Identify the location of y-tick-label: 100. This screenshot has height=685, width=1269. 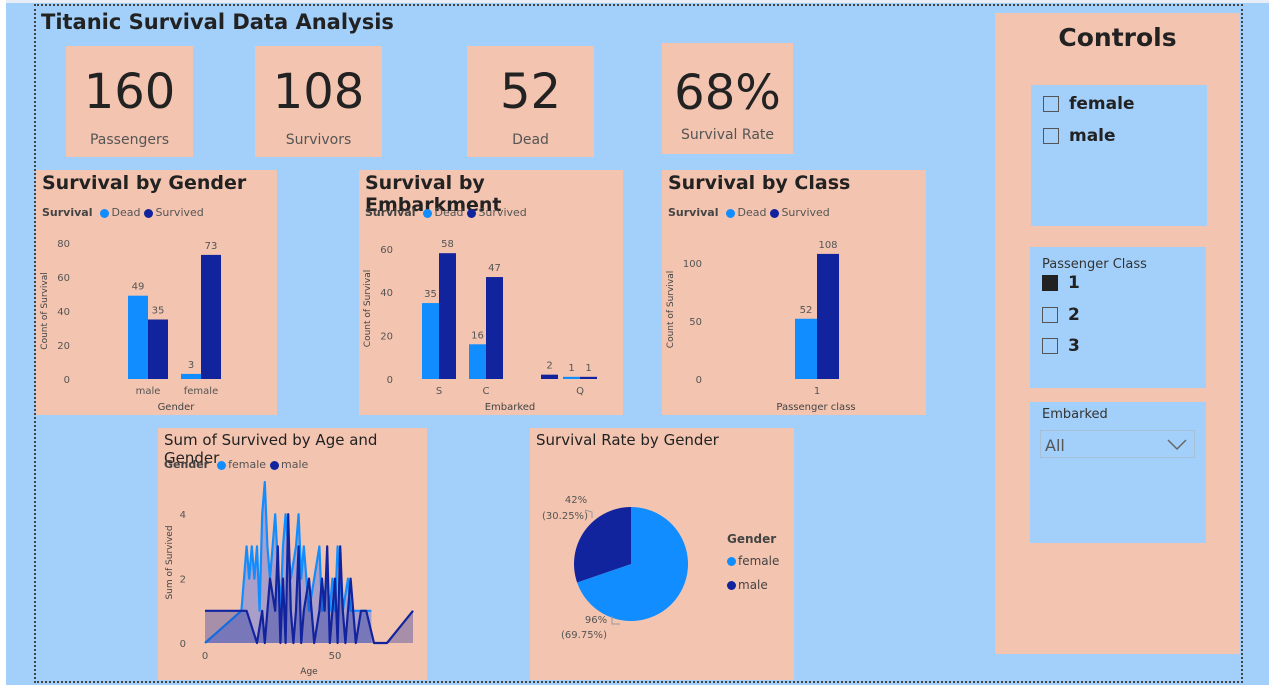
(692, 264).